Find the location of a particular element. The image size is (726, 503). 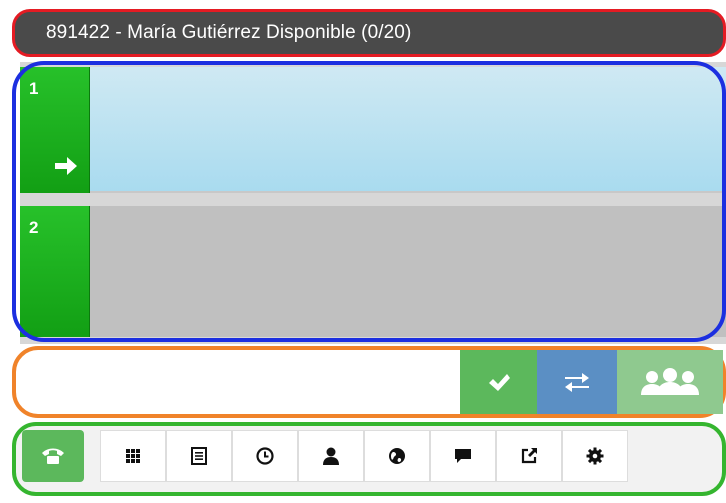

transfer-icon is located at coordinates (577, 382).